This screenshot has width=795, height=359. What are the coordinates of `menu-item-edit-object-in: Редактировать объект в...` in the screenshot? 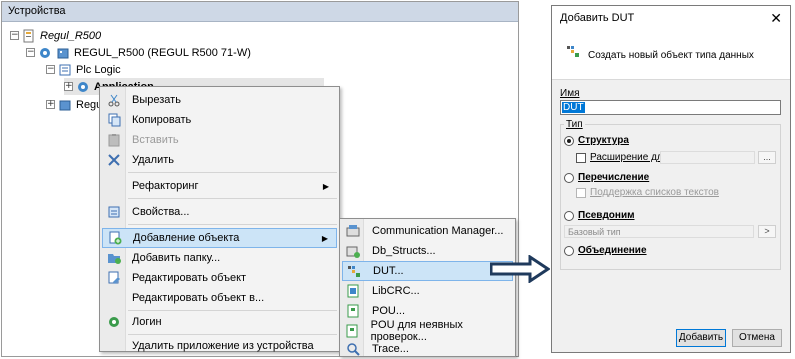 It's located at (219, 298).